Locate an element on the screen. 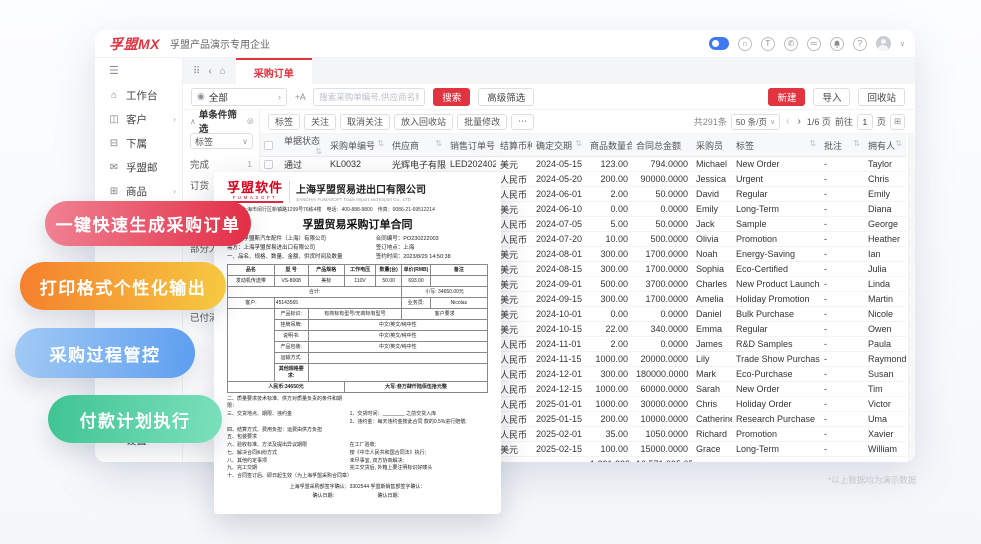 The image size is (981, 544). cell-owner: Heather is located at coordinates (885, 239).